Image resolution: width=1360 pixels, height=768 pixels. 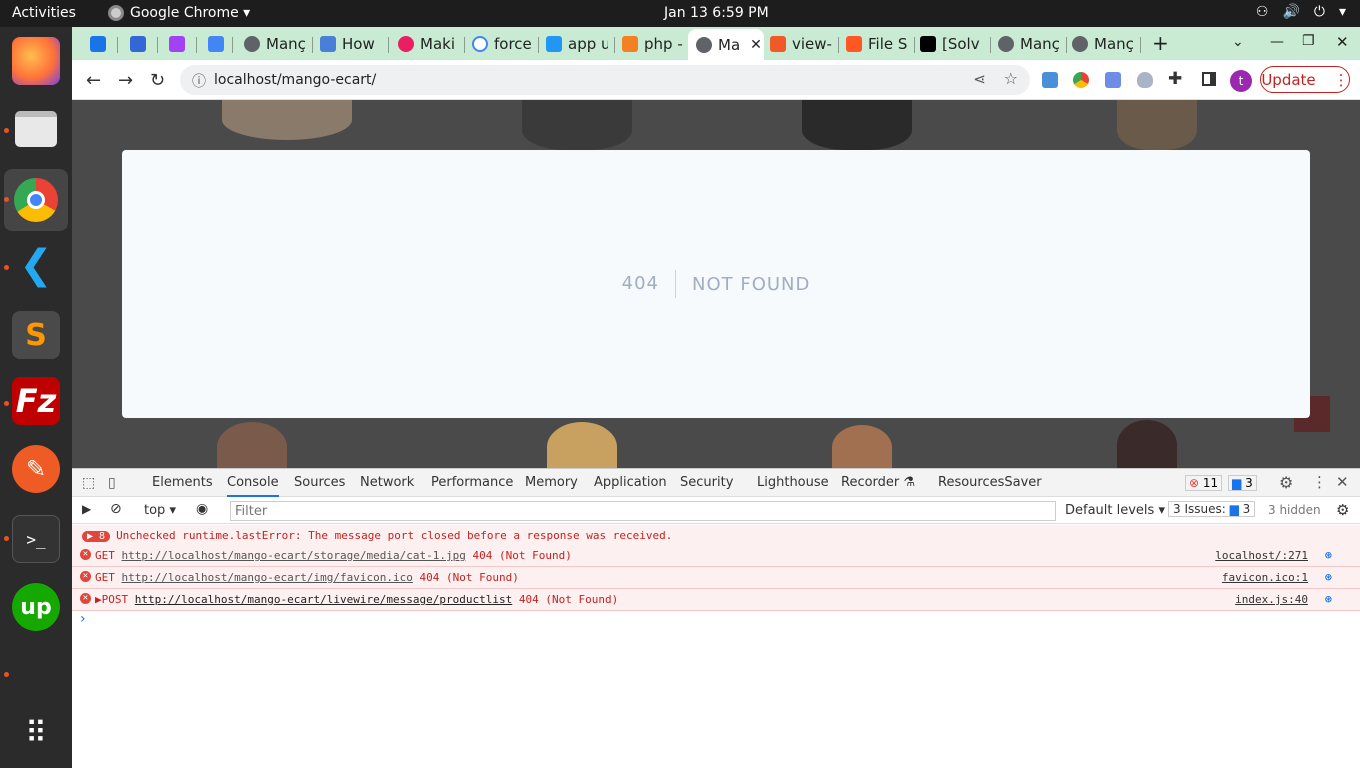 I want to click on activities-button: Activities, so click(x=44, y=13).